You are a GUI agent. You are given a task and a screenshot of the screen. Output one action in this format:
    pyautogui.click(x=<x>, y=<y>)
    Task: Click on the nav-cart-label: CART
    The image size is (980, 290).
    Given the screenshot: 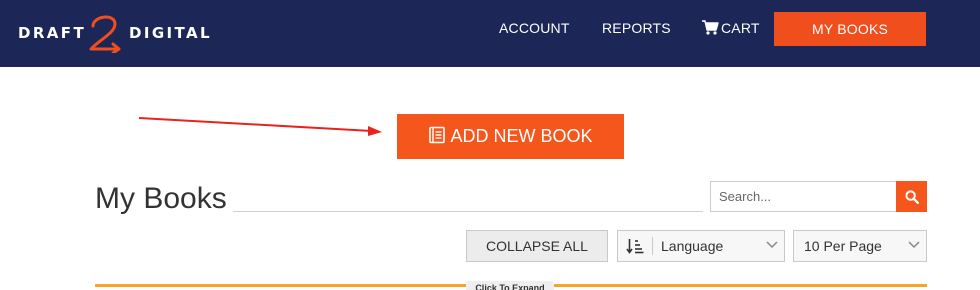 What is the action you would take?
    pyautogui.click(x=740, y=28)
    